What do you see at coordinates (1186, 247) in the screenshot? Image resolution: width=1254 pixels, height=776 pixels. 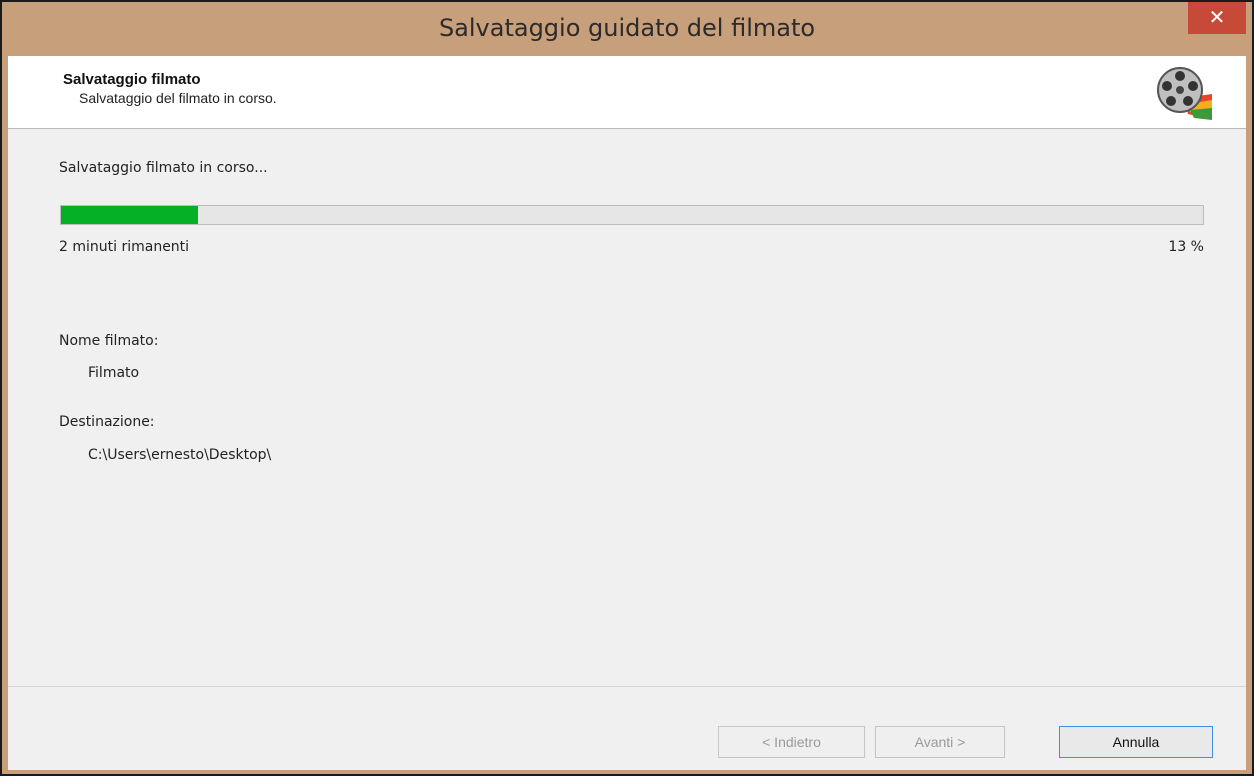 I see `percent-complete: 13 %` at bounding box center [1186, 247].